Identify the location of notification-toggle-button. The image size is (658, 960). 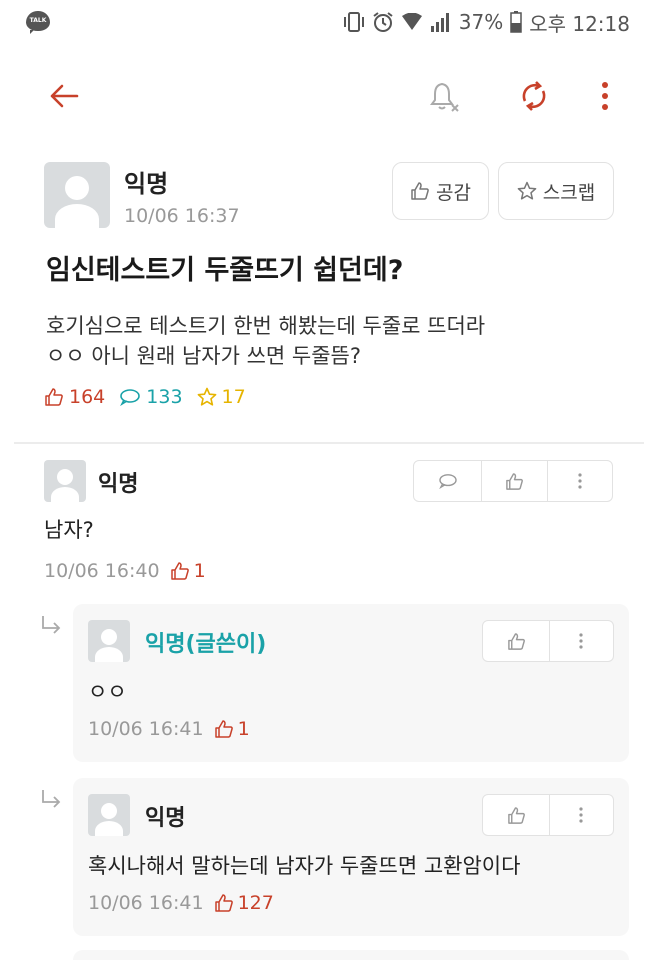
(444, 96).